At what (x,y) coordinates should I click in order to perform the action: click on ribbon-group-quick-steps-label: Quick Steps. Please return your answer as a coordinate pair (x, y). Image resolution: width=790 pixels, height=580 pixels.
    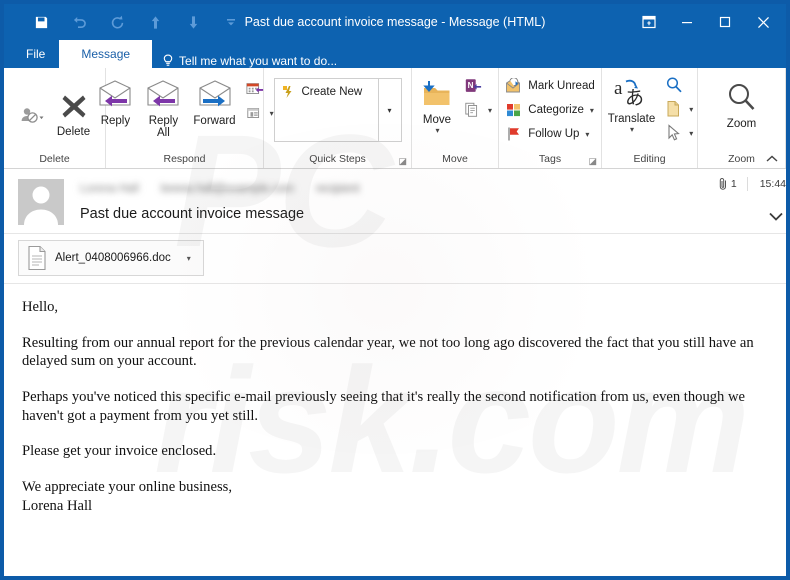
    Looking at the image, I should click on (337, 159).